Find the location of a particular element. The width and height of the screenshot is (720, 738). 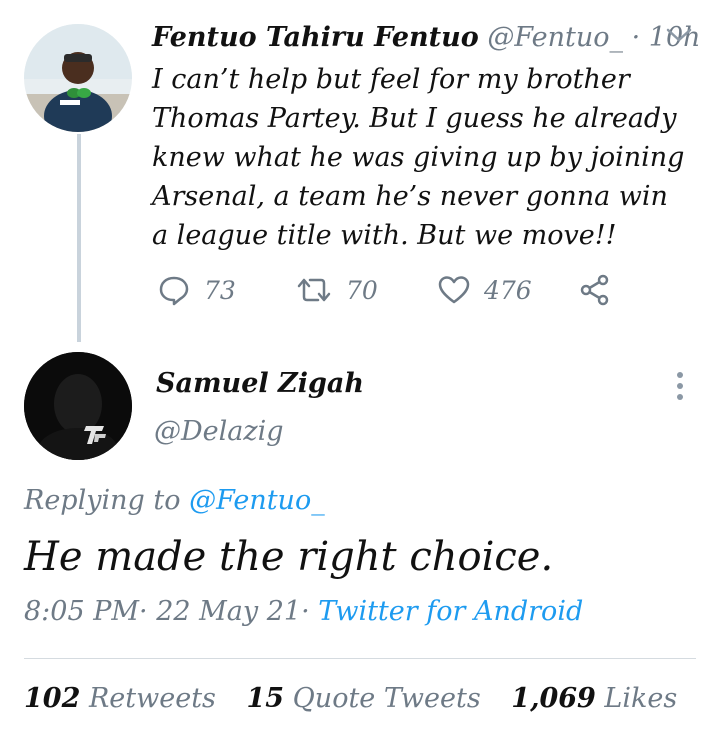

replying-to-handle-link: @Fentuo_ is located at coordinates (257, 500).